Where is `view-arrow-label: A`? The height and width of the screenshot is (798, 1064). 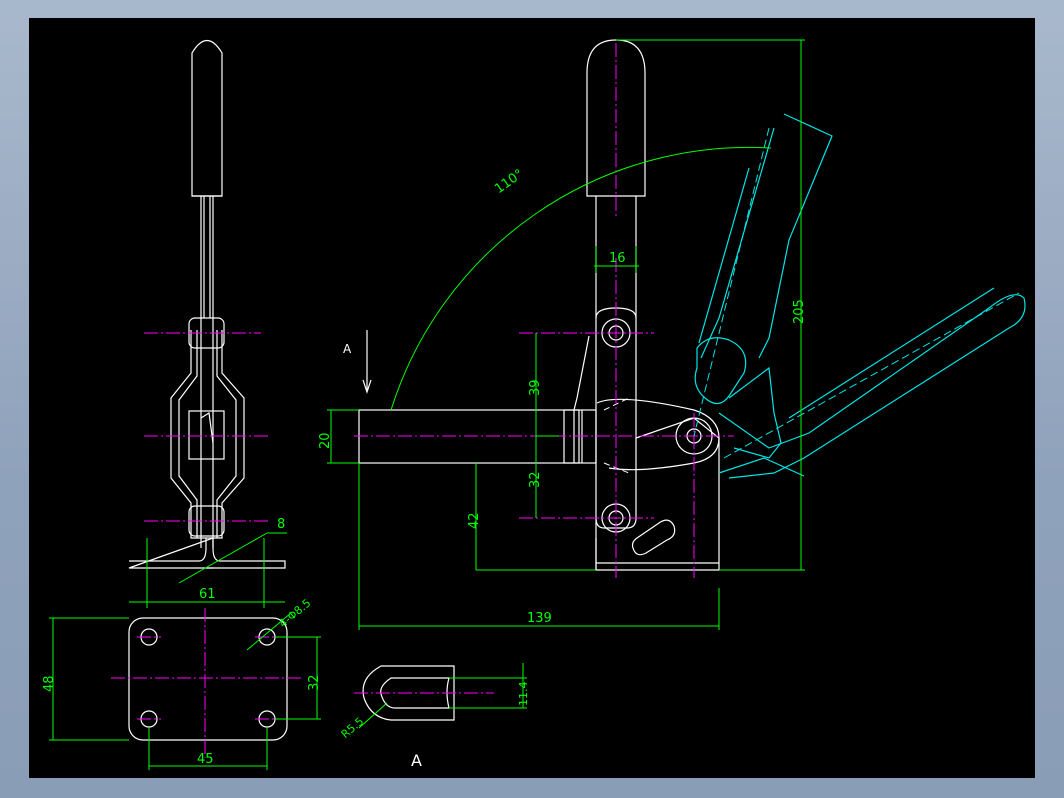
view-arrow-label: A is located at coordinates (347, 349).